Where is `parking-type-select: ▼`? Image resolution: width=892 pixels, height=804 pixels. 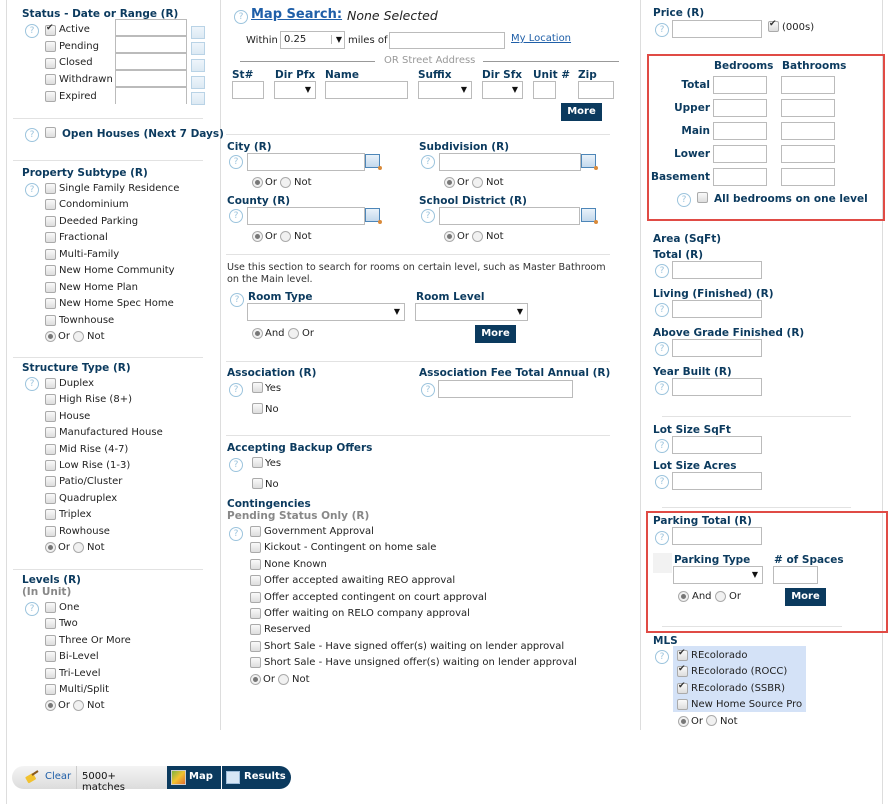
parking-type-select: ▼ is located at coordinates (718, 575).